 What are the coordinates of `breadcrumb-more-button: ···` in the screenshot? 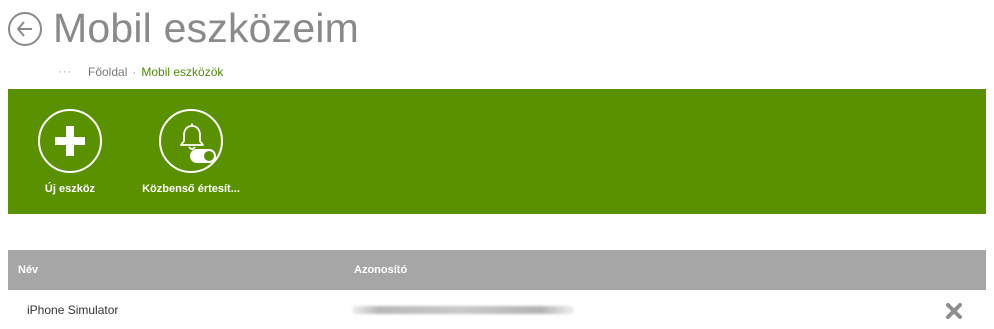 It's located at (65, 72).